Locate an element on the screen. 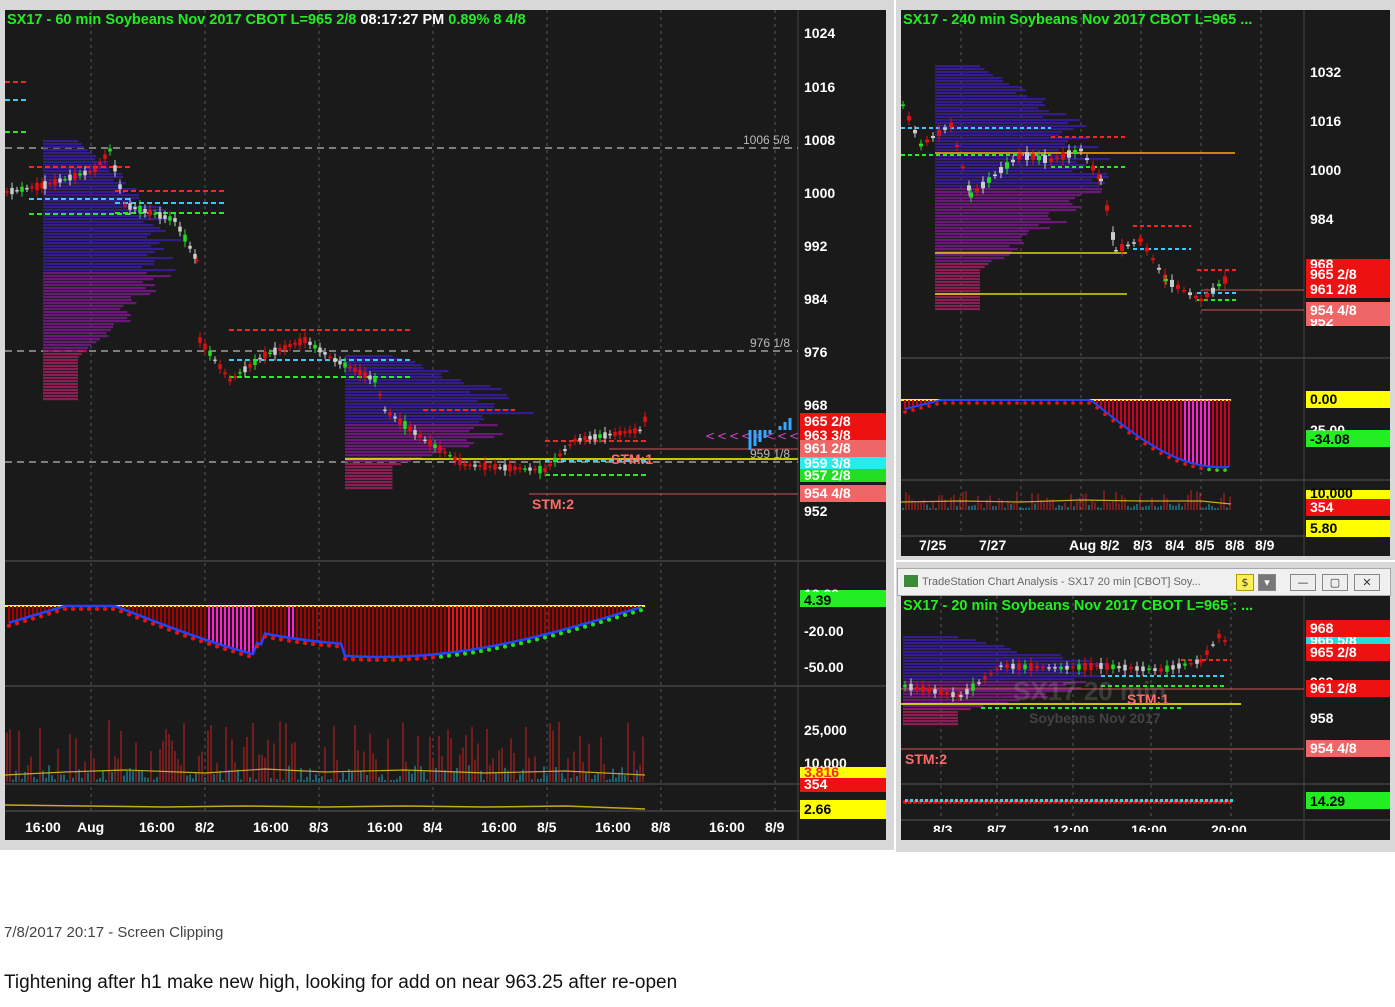 This screenshot has height=1007, width=1395. osc-tag: 4.39 is located at coordinates (818, 600).